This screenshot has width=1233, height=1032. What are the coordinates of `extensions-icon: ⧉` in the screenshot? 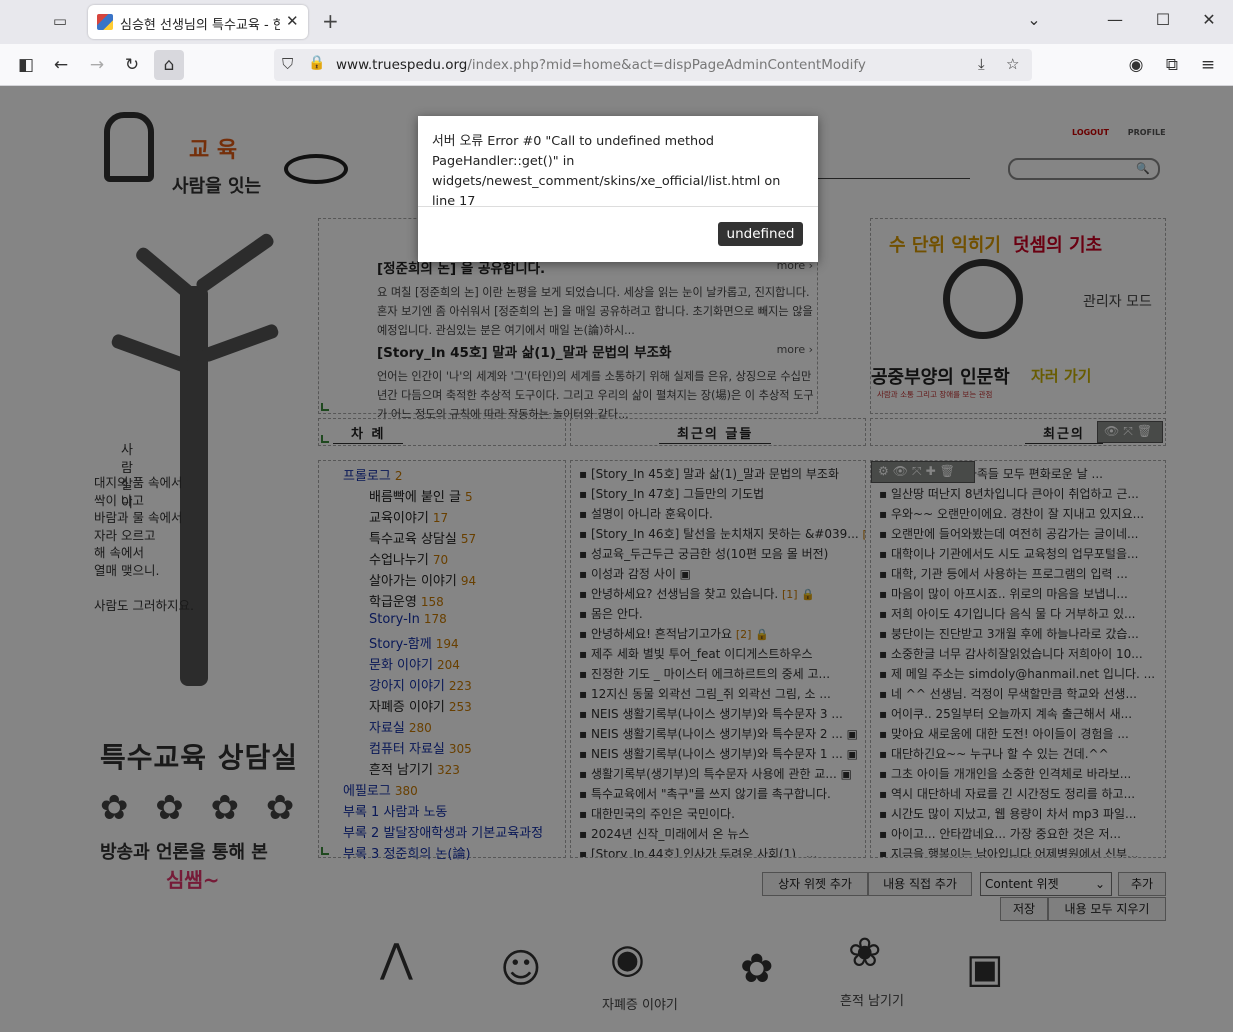 It's located at (1172, 65).